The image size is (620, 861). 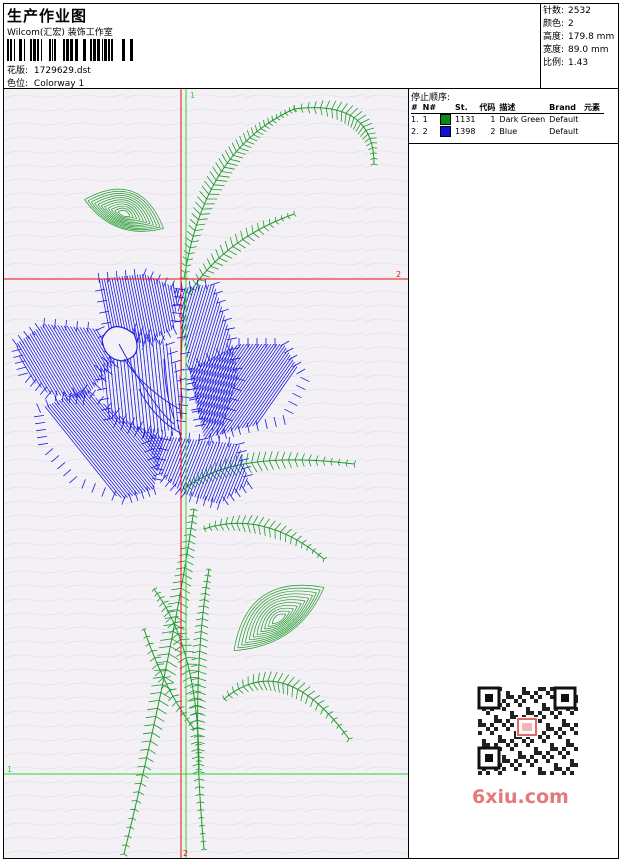 What do you see at coordinates (18, 71) in the screenshot?
I see `design-file-label: 花版:` at bounding box center [18, 71].